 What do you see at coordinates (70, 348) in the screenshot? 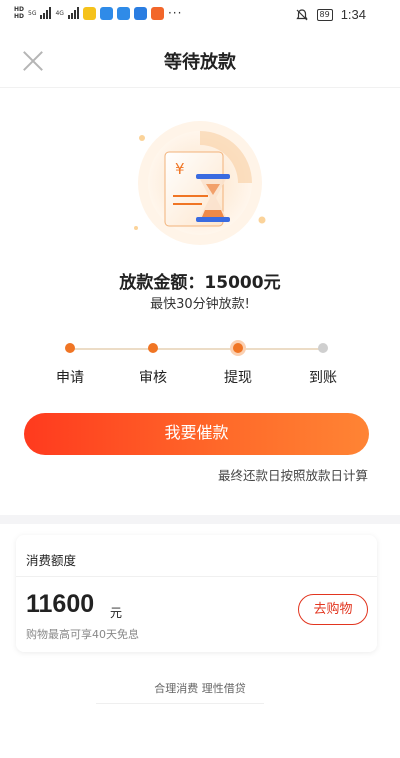
I see `progress-dot-apply` at bounding box center [70, 348].